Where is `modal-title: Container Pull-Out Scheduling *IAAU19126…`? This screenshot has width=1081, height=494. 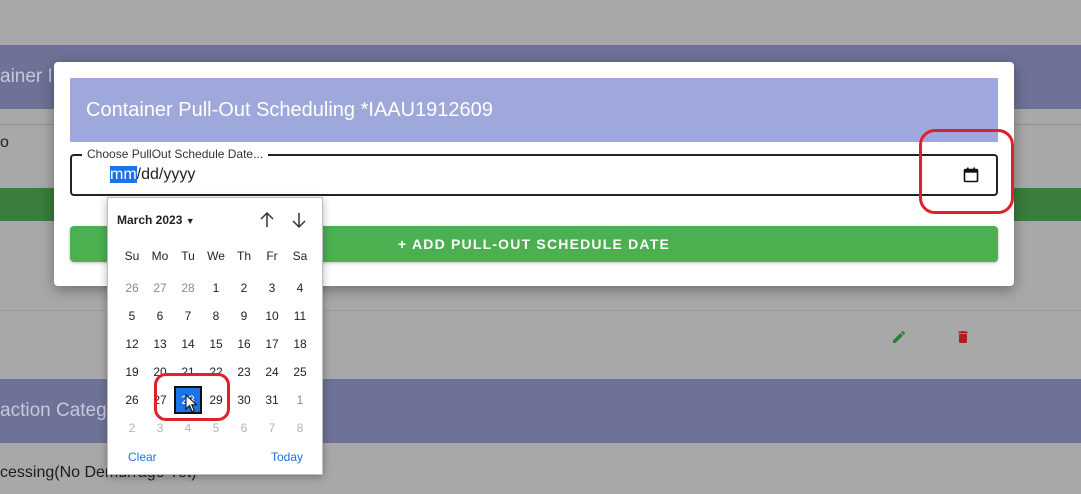
modal-title: Container Pull-Out Scheduling *IAAU19126… is located at coordinates (289, 110).